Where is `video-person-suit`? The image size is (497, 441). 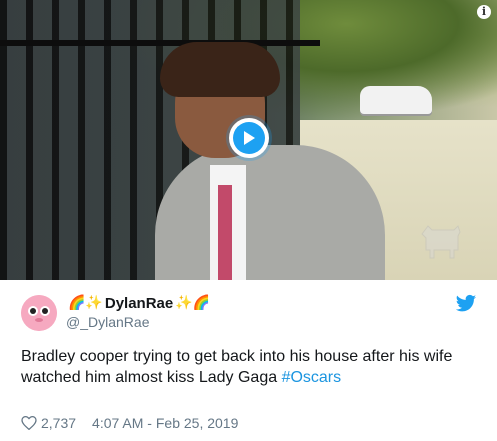 video-person-suit is located at coordinates (270, 212).